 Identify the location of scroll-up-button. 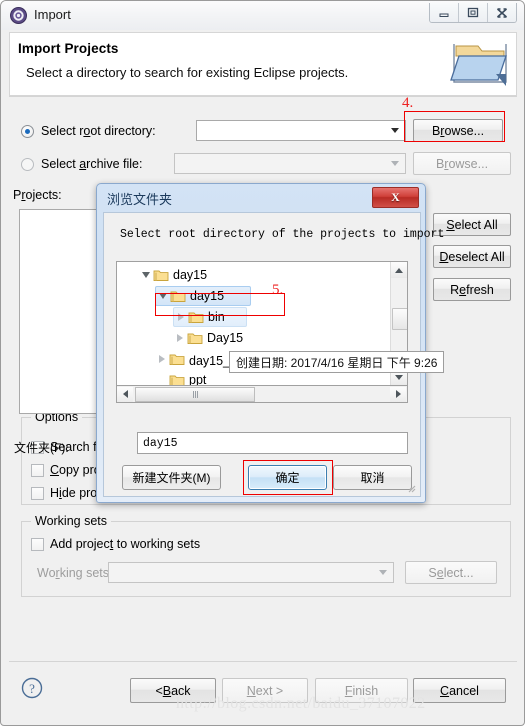
(399, 270).